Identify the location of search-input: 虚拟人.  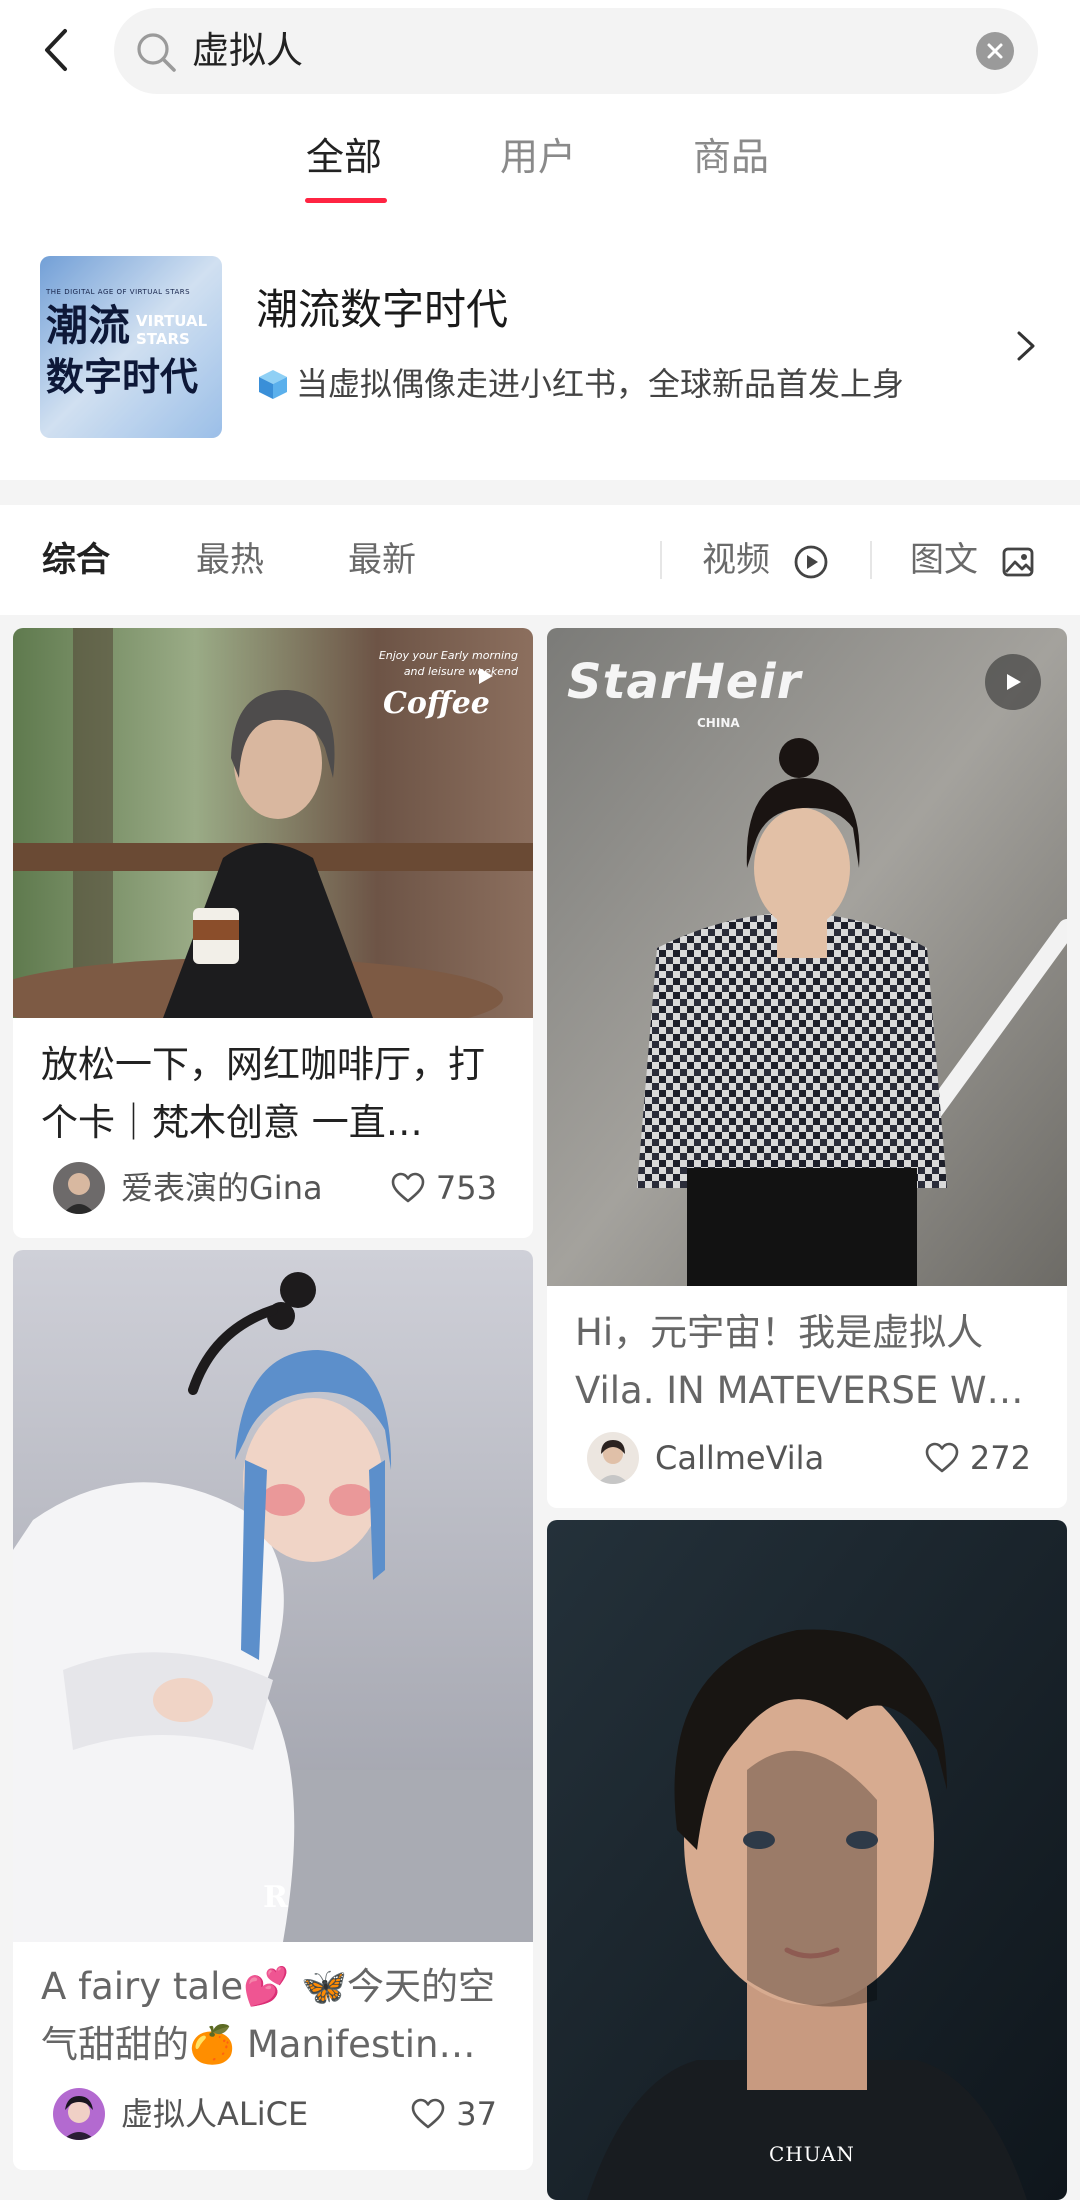
(247, 51).